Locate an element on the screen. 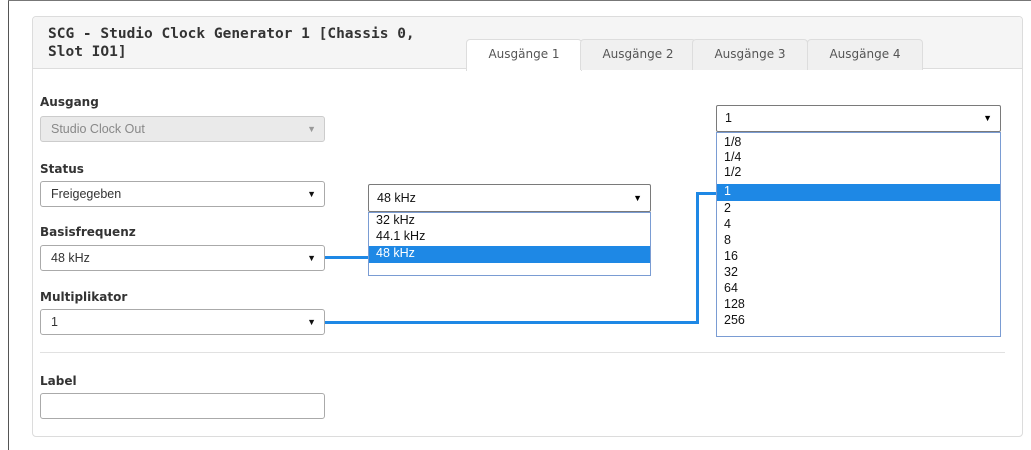 This screenshot has height=450, width=1031. multiplier-dropdown-list: 1/8 1/4 1/2 1 2 4 8 16 32 64 128 256 is located at coordinates (858, 234).